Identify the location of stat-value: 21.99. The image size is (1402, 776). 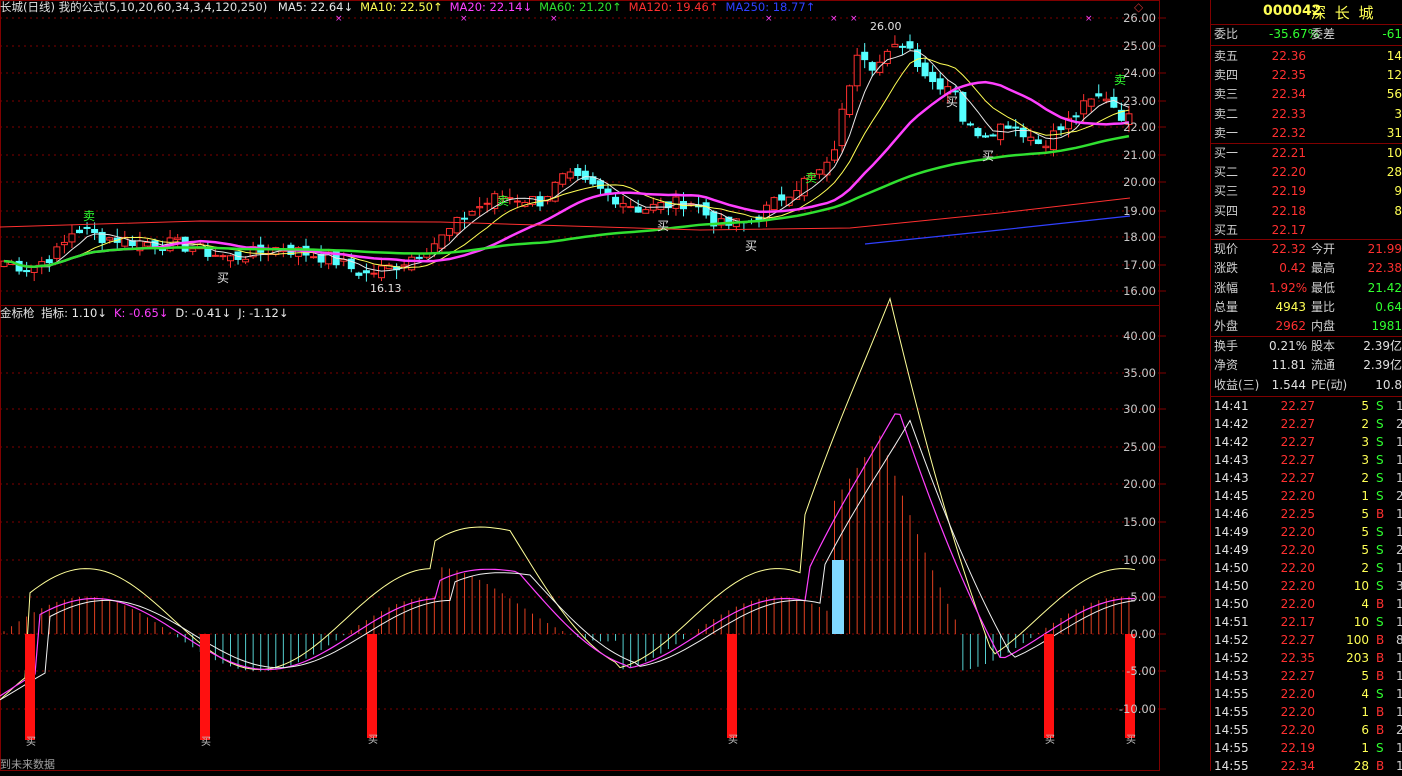
(1384, 249).